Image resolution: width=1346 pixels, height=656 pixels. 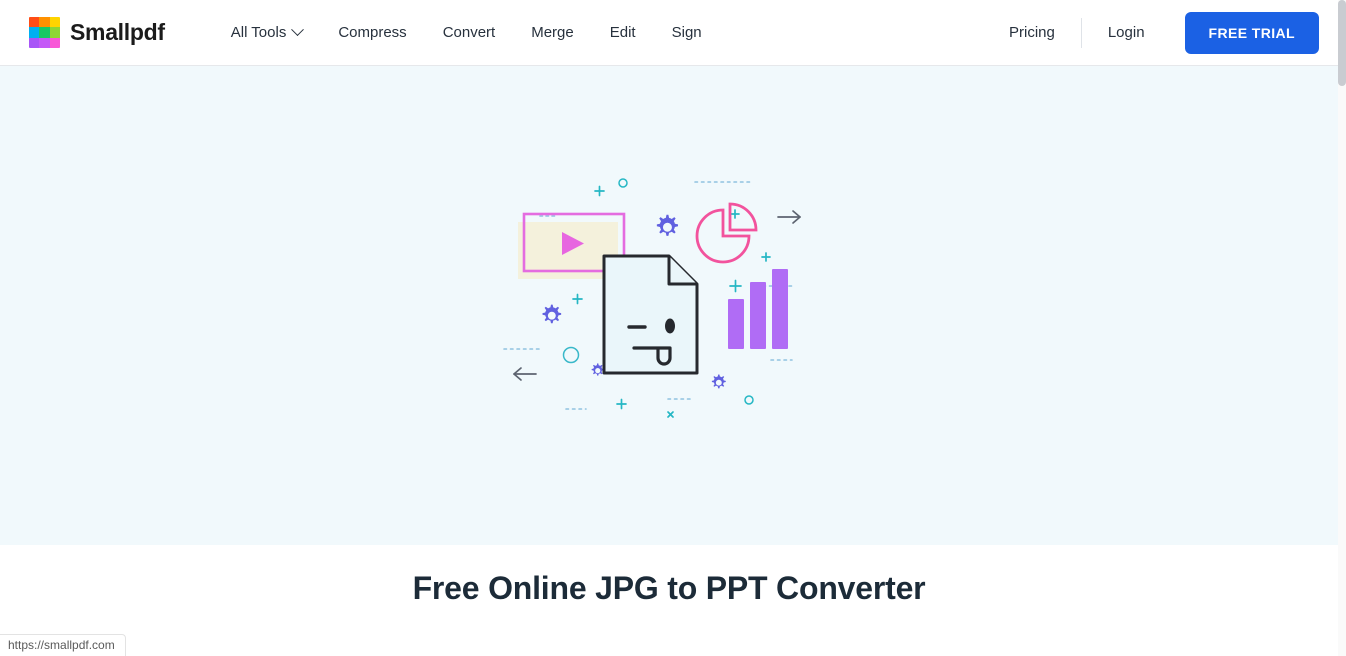 I want to click on nav-label-compress: Compress, so click(x=372, y=32).